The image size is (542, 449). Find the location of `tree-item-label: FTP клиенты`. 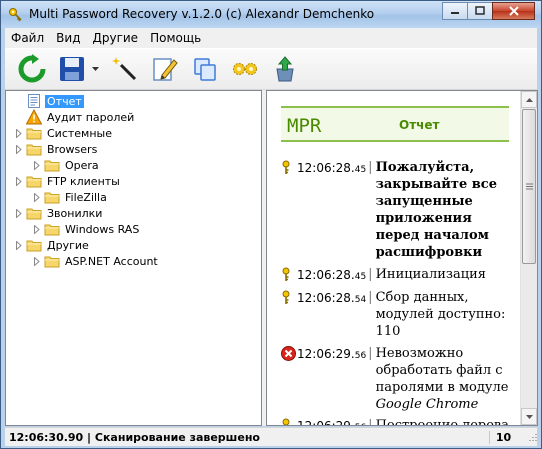

tree-item-label: FTP клиенты is located at coordinates (83, 181).